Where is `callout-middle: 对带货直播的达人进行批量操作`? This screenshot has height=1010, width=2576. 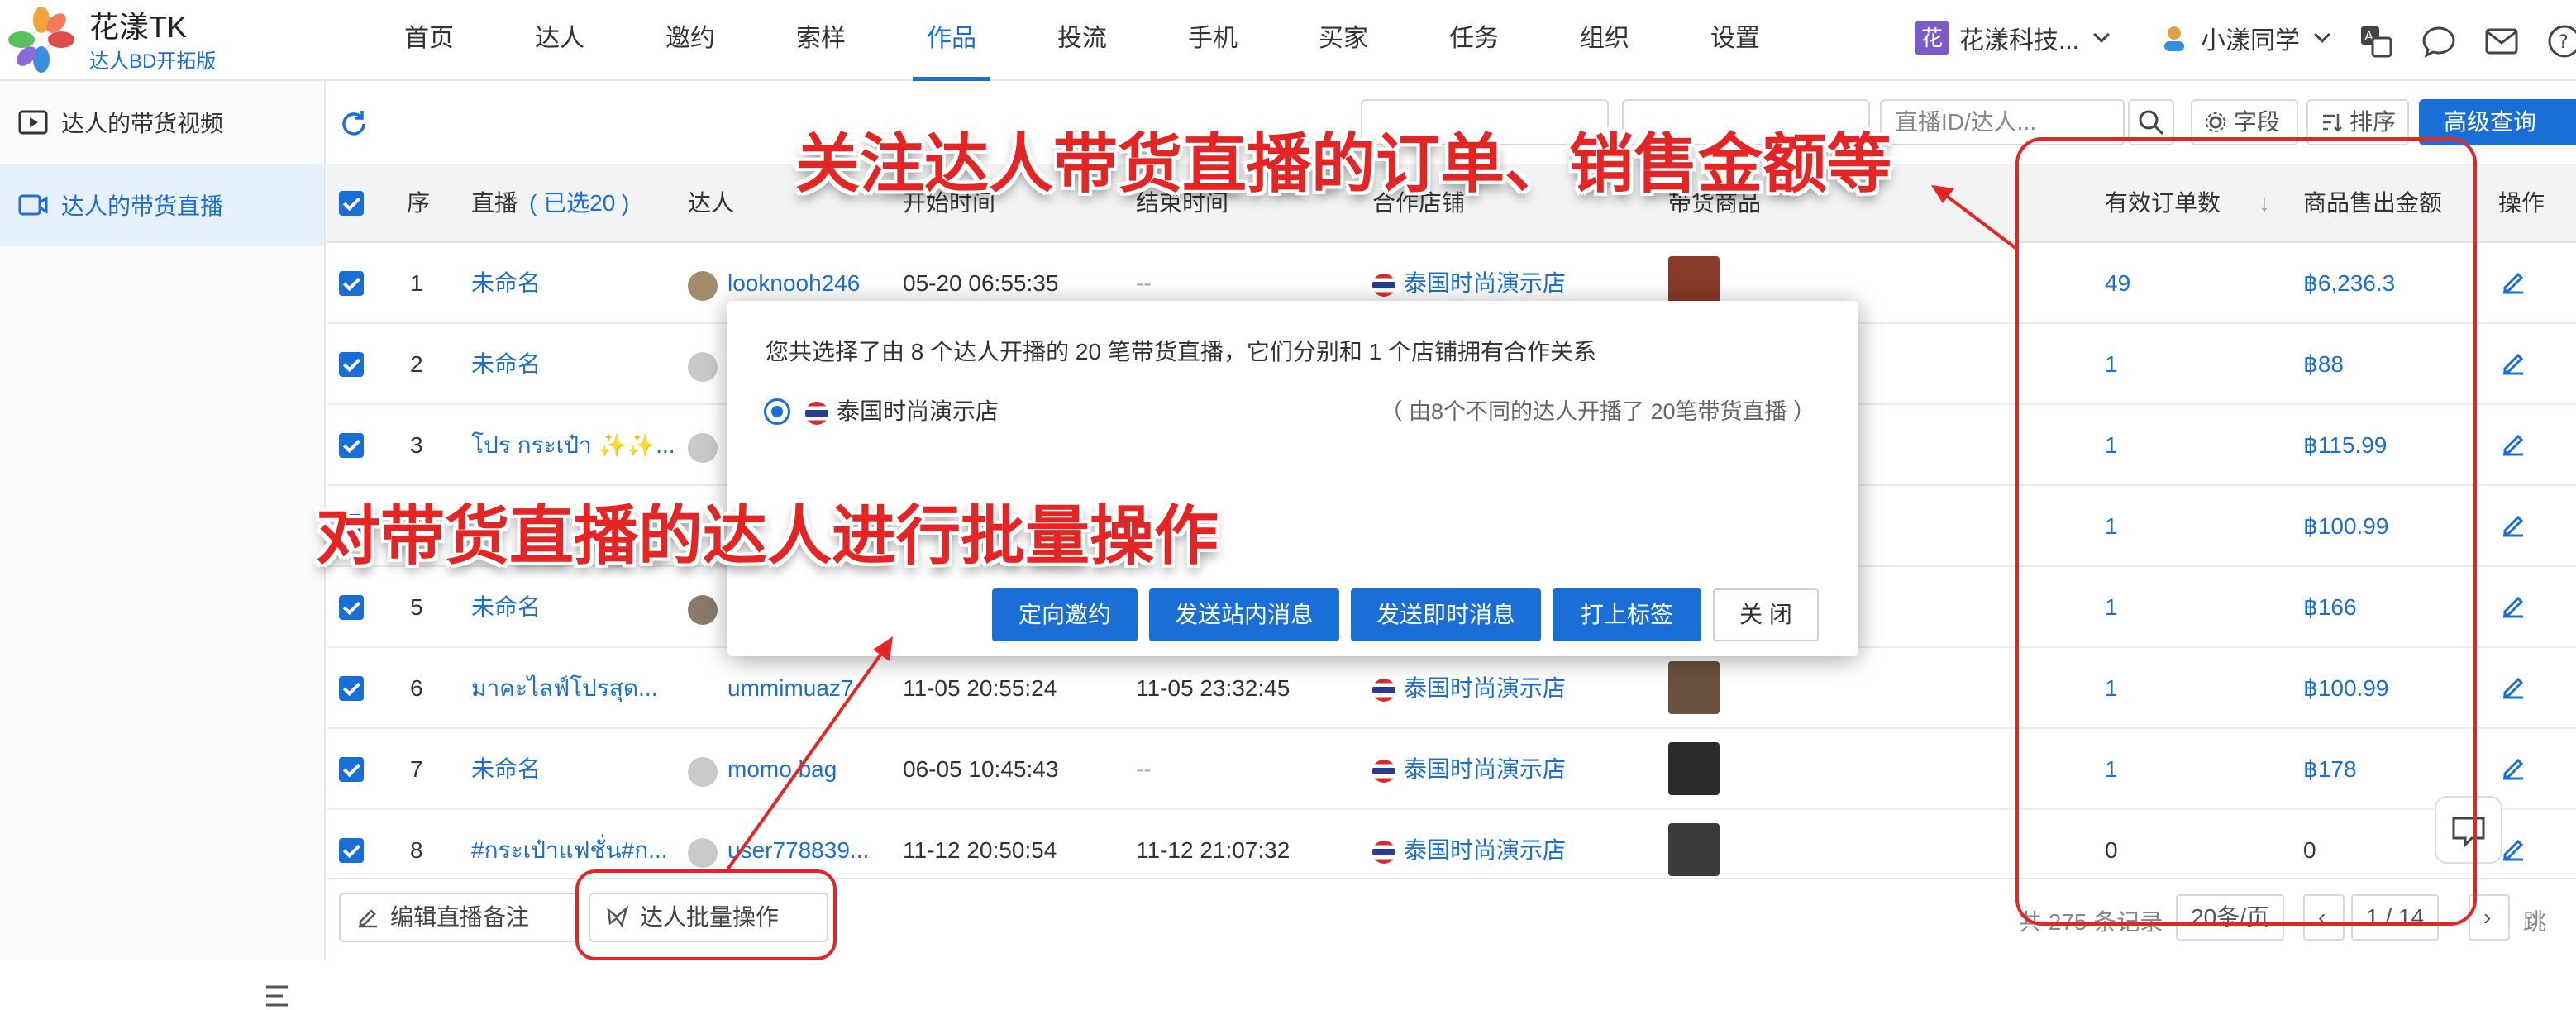
callout-middle: 对带货直播的达人进行批量操作 is located at coordinates (767, 535).